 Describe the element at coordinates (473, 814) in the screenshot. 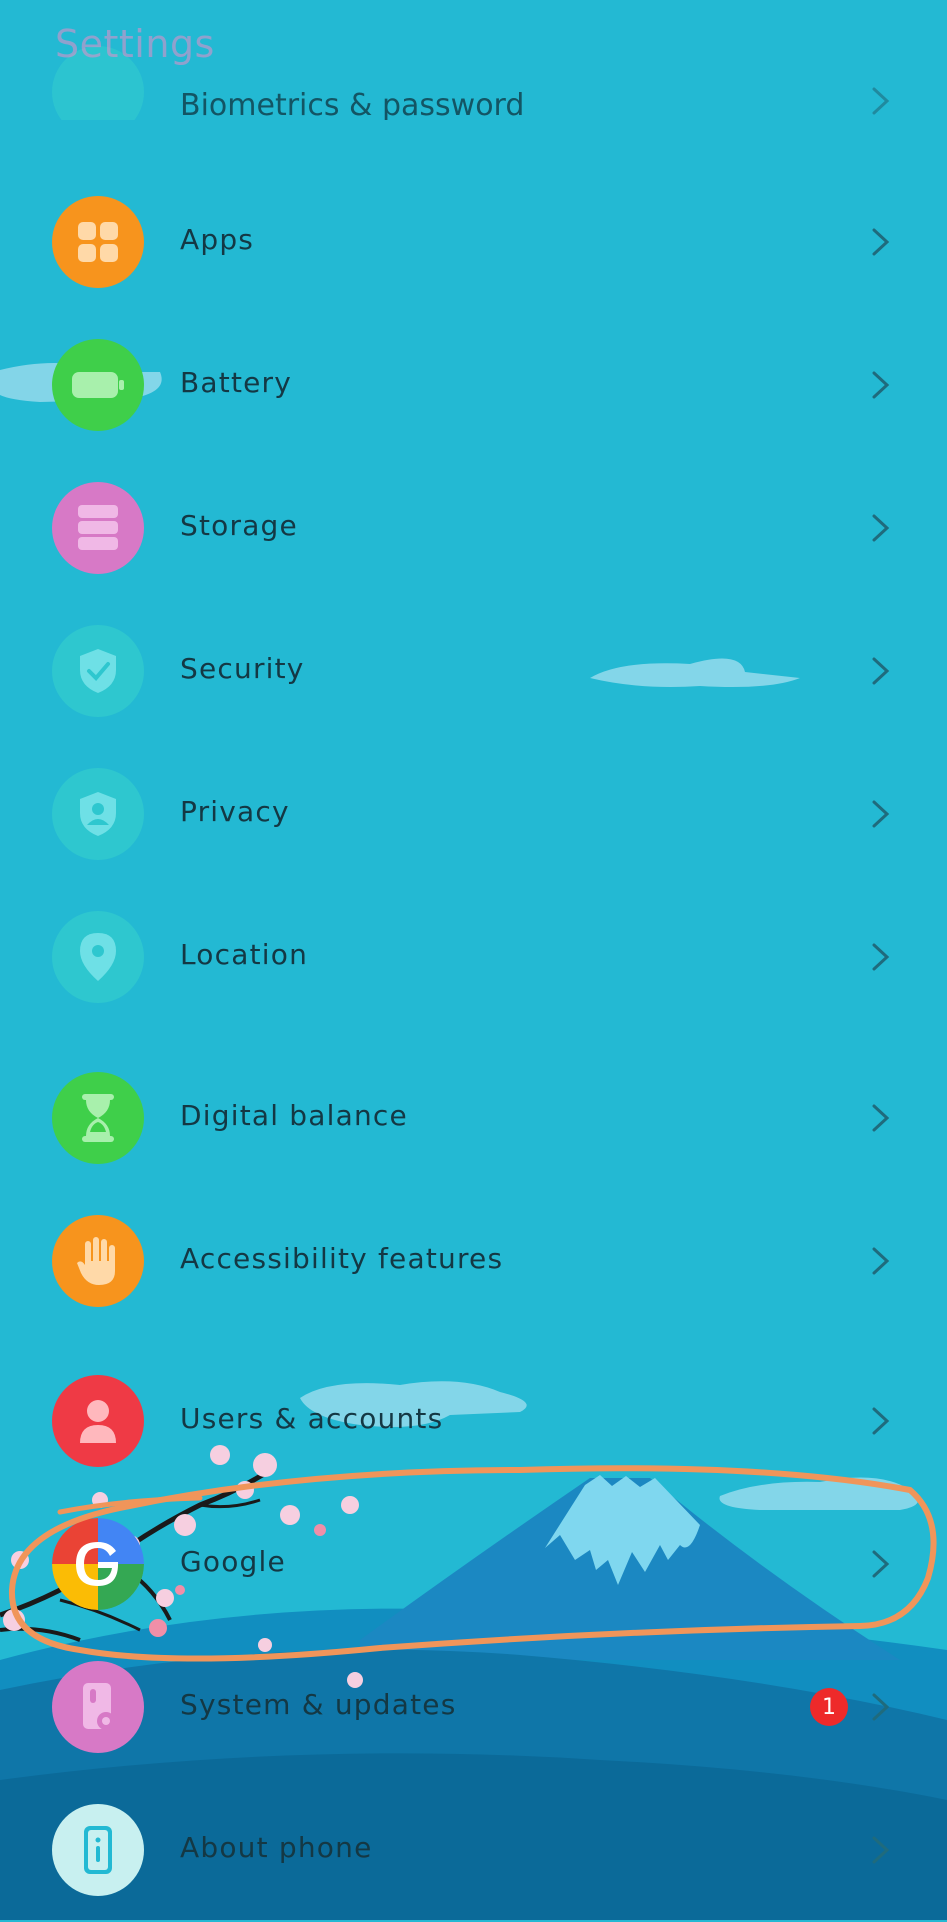

I see `settings-item-privacy: Privacy` at that location.